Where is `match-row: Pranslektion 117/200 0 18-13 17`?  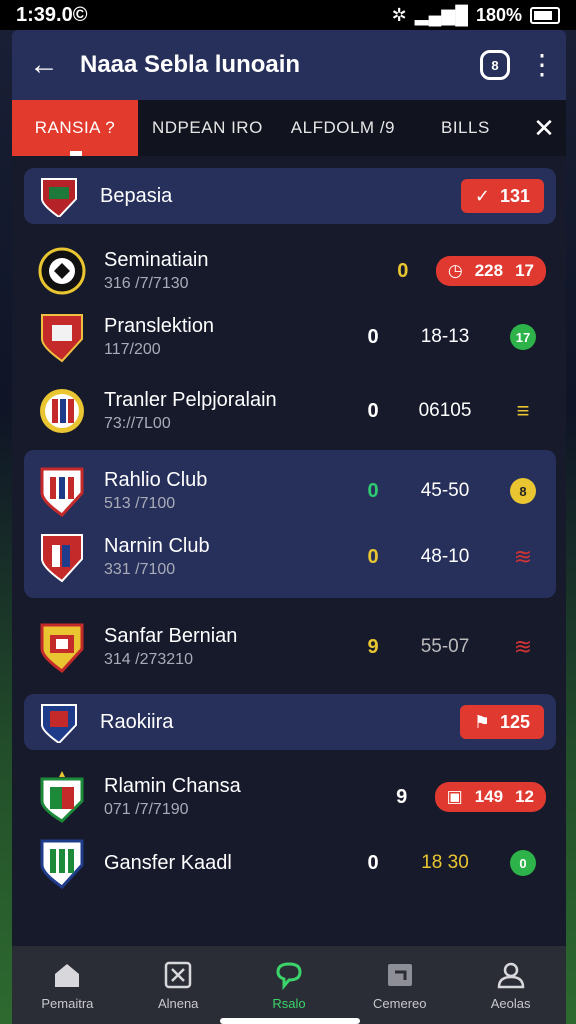 match-row: Pranslektion 117/200 0 18-13 17 is located at coordinates (290, 337).